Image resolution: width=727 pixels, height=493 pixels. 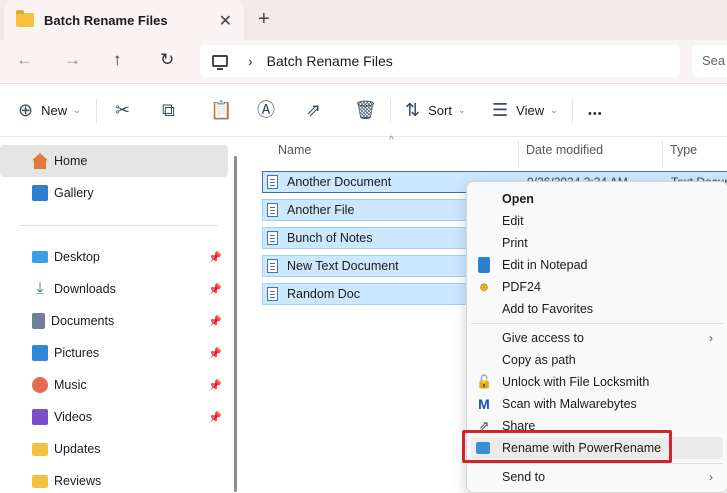 I want to click on sidebar-item-label: Gallery, so click(x=74, y=193).